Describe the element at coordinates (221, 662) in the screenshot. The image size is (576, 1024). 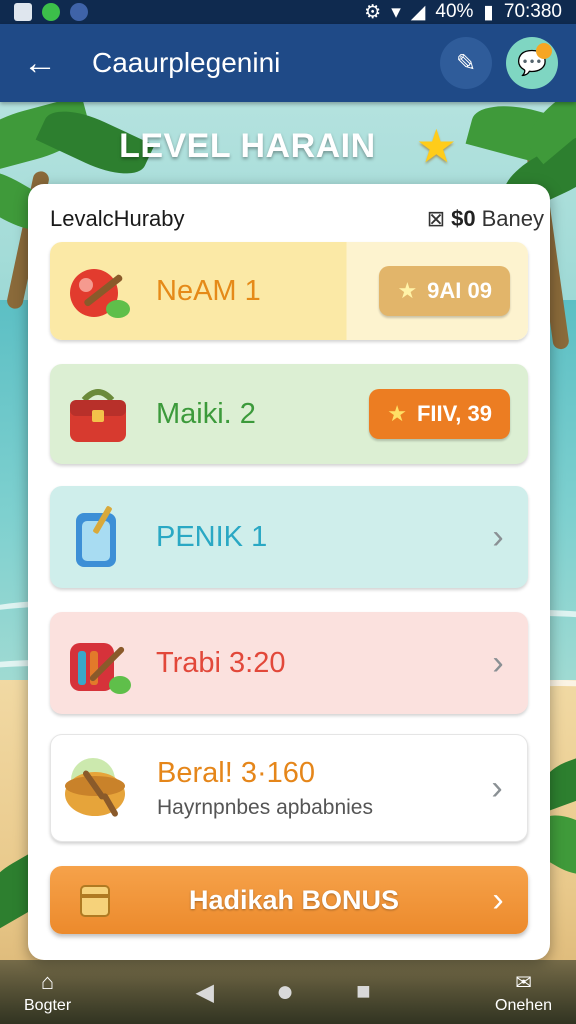
I see `row-label: Trabi 3:20` at that location.